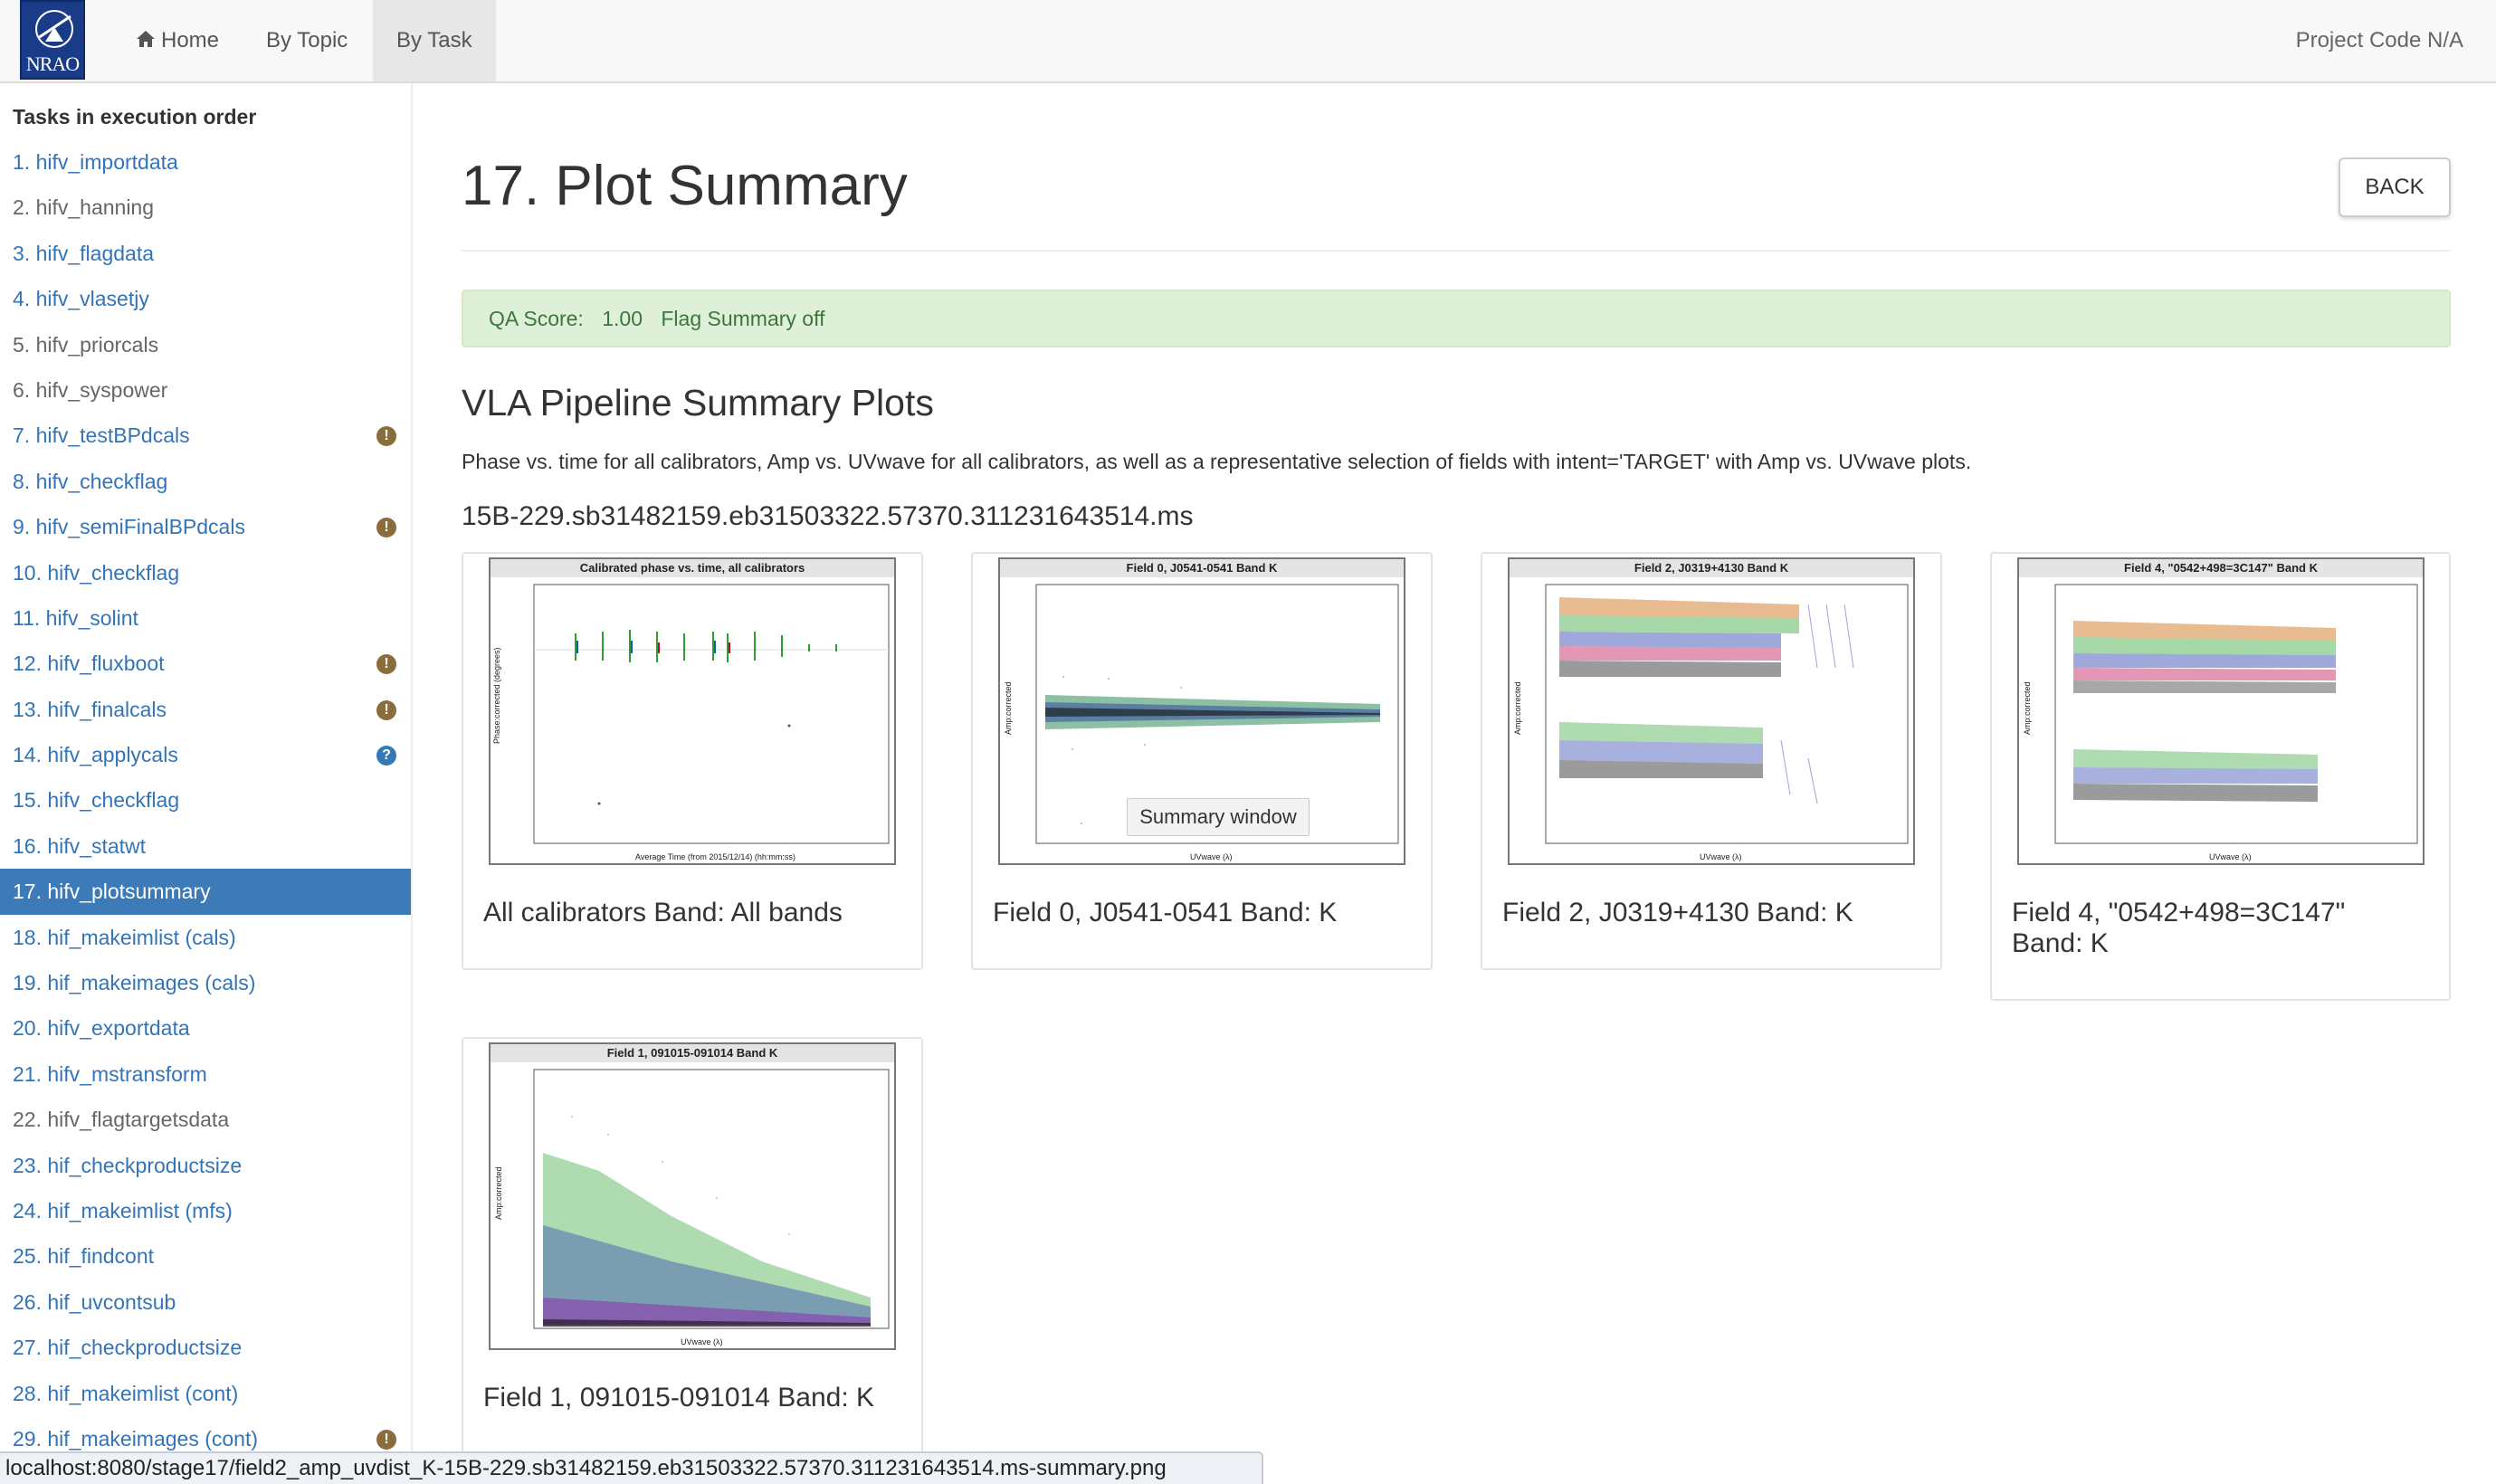  What do you see at coordinates (205, 1347) in the screenshot?
I see `sidebar-task-item: 27. hif_checkproductsize` at bounding box center [205, 1347].